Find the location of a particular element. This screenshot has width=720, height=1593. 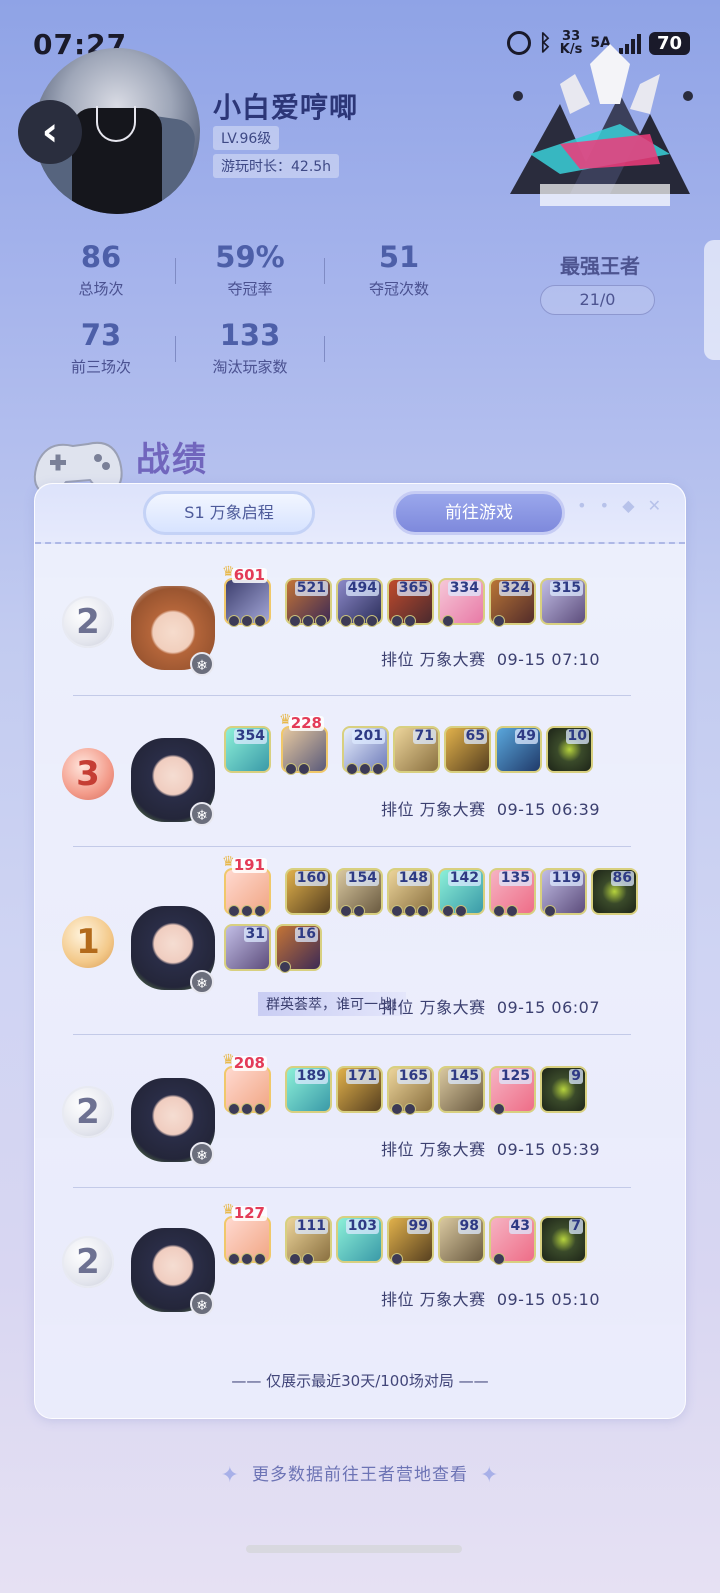

more-data-link: ✦ 更多数据前往王者营地查看 ✦ is located at coordinates (360, 1474).